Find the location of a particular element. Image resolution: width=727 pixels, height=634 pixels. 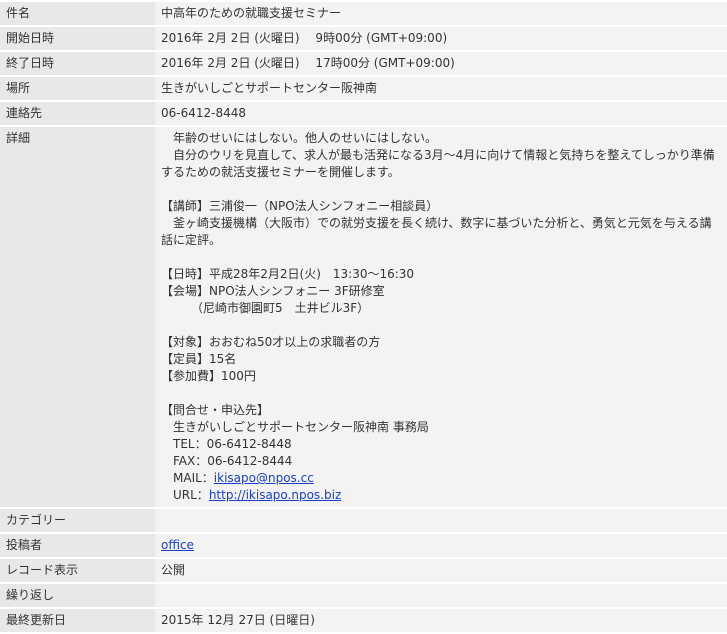

row-contact: 連絡先 06-6412-8448 is located at coordinates (363, 113).